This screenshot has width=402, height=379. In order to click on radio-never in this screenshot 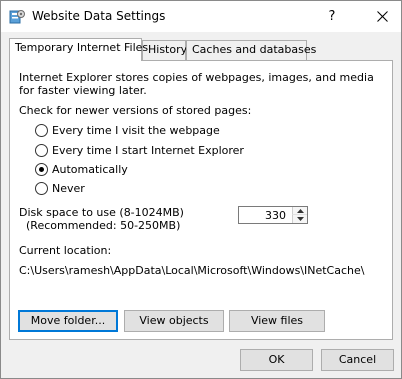, I will do `click(41, 188)`.